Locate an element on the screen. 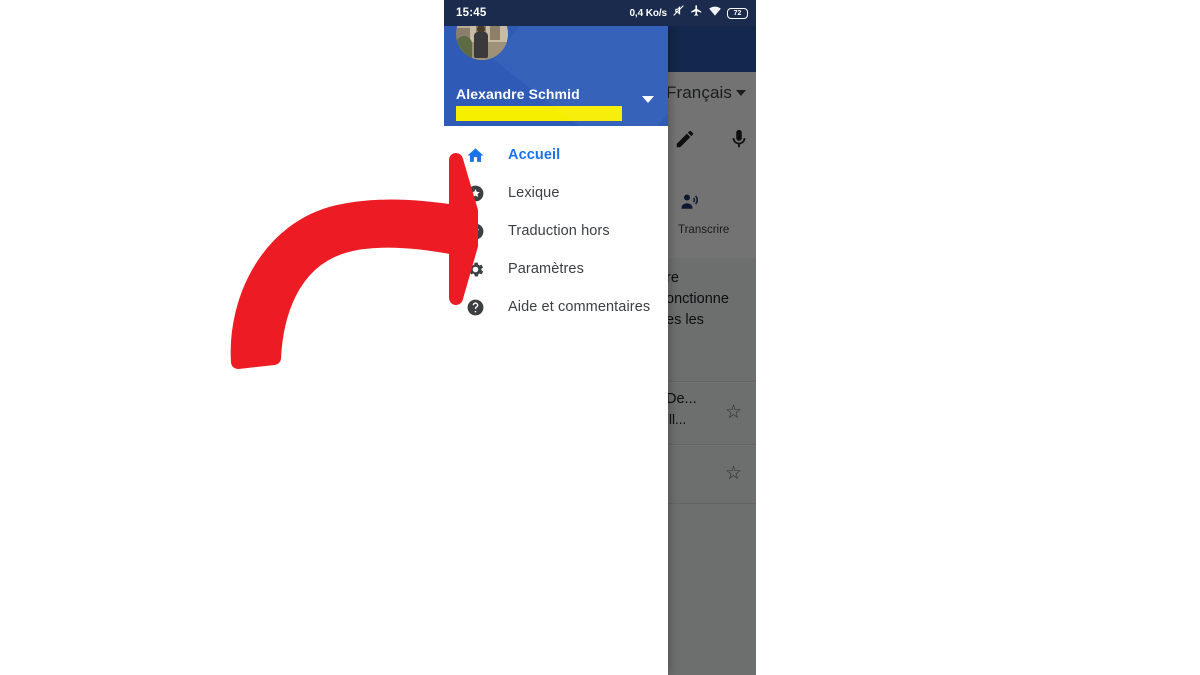 Image resolution: width=1200 pixels, height=675 pixels. history-card-line: es les is located at coordinates (685, 320).